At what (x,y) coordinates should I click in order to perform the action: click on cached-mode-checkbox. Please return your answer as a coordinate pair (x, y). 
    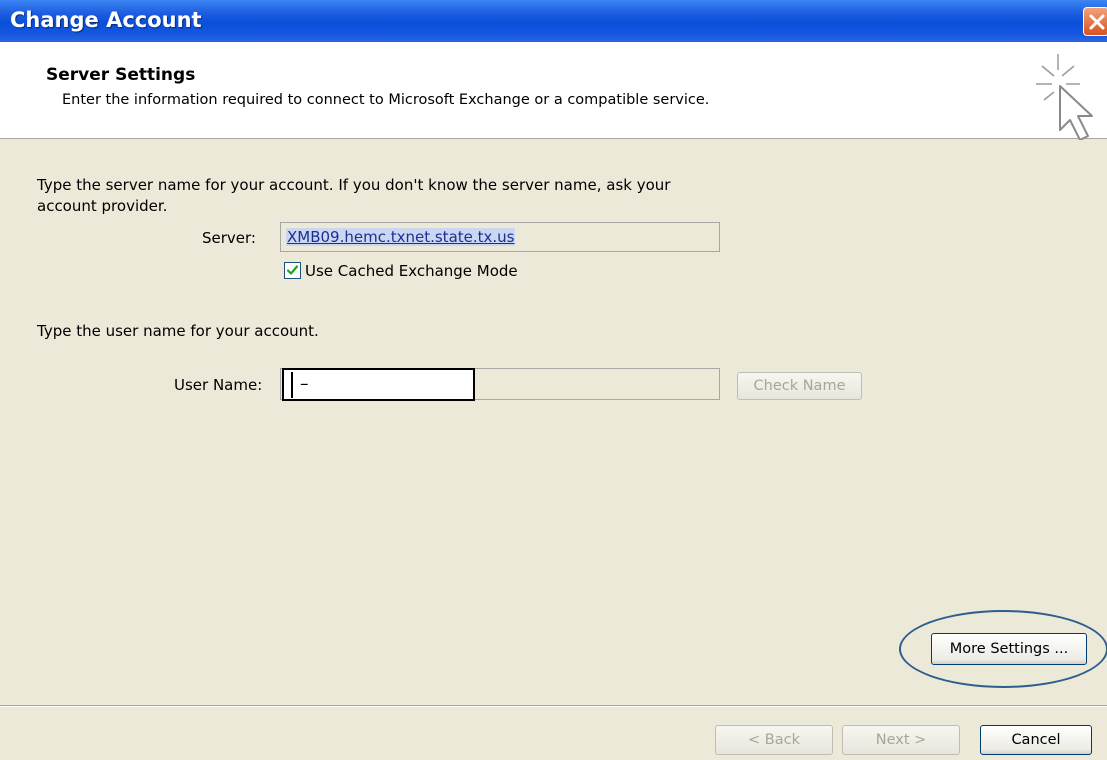
    Looking at the image, I should click on (292, 270).